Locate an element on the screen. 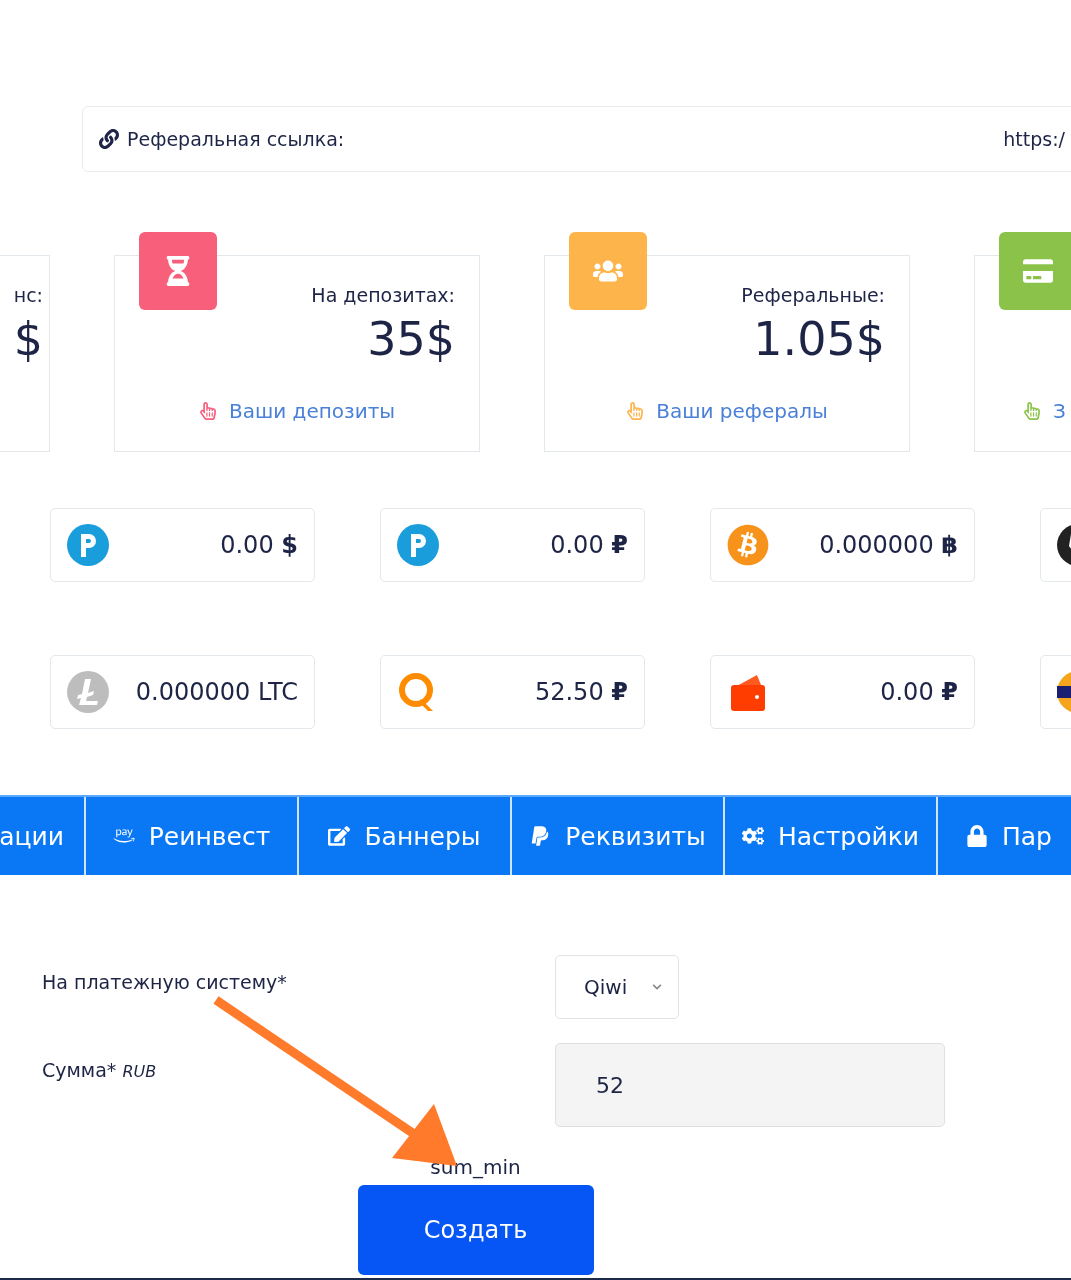 The image size is (1071, 1280). chevron-down-icon is located at coordinates (657, 987).